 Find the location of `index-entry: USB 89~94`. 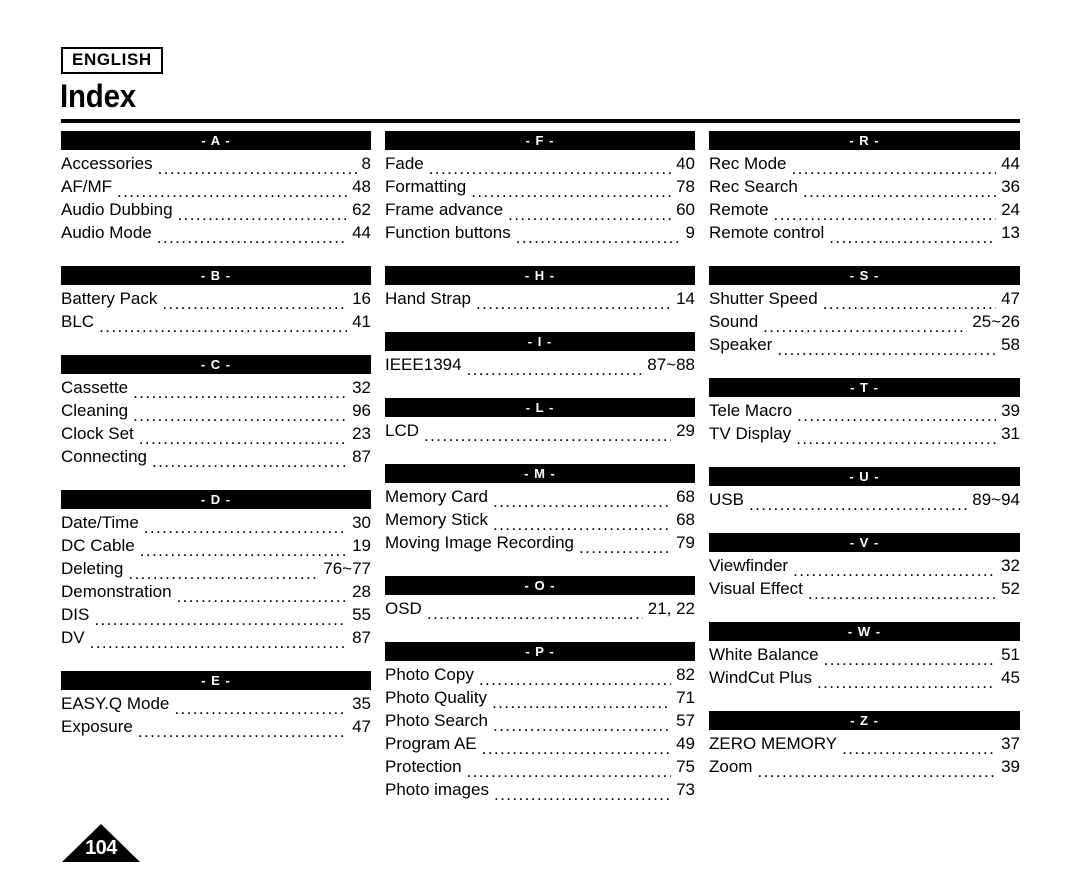

index-entry: USB 89~94 is located at coordinates (864, 499).